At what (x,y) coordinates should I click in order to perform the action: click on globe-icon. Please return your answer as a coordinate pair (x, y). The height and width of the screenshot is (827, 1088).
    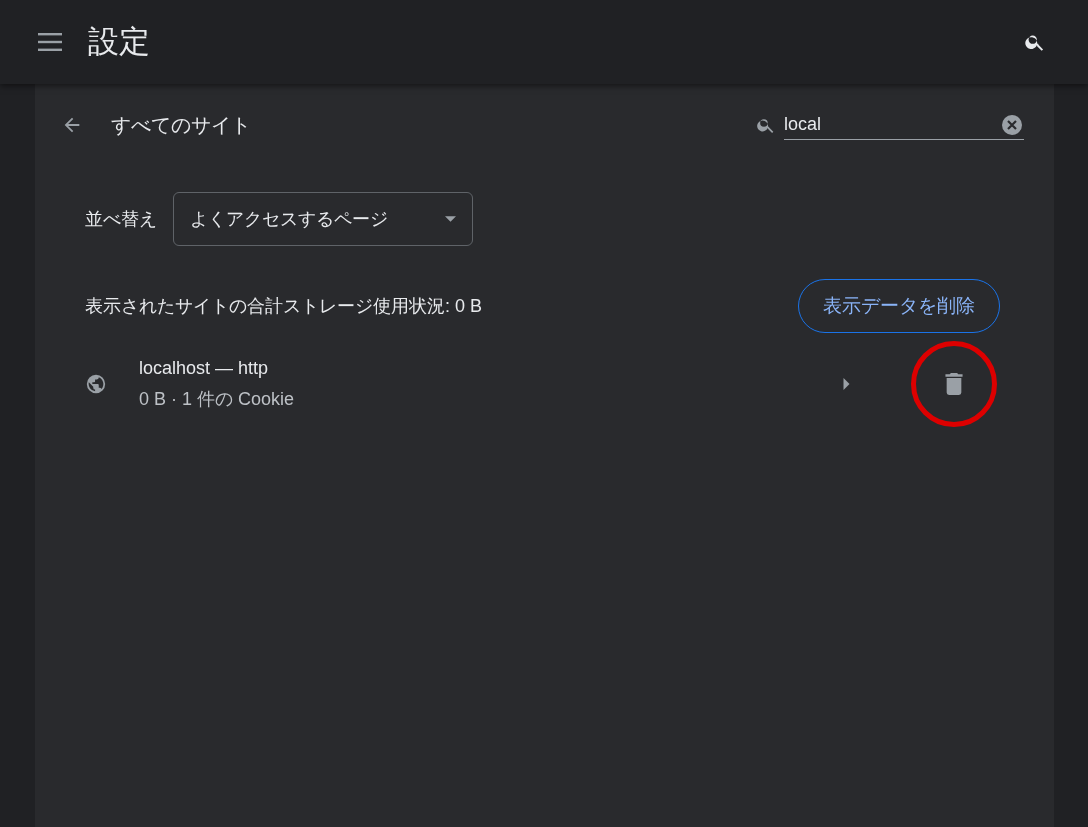
    Looking at the image, I should click on (96, 384).